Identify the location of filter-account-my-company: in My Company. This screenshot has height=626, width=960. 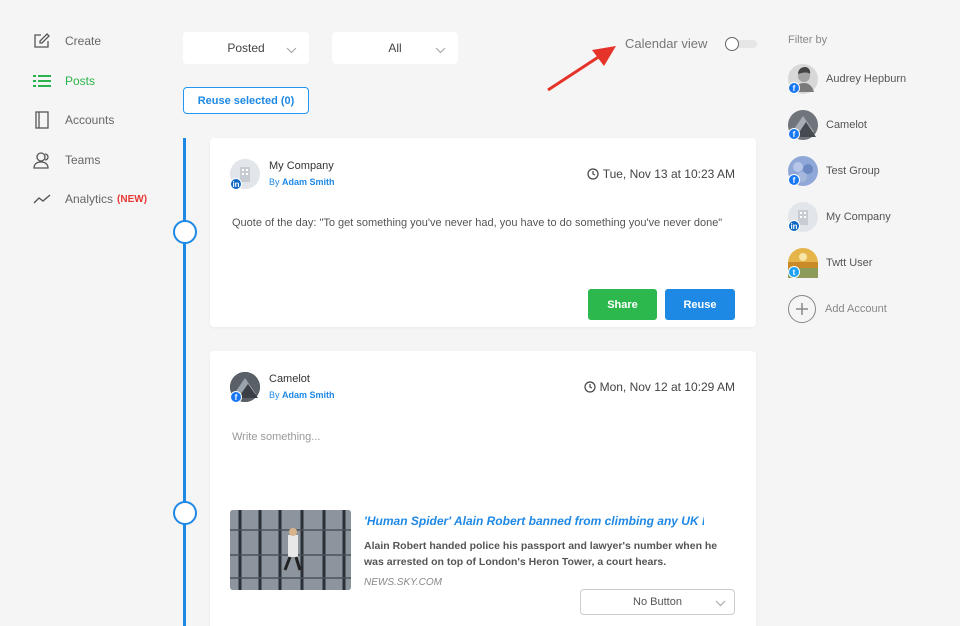
(868, 217).